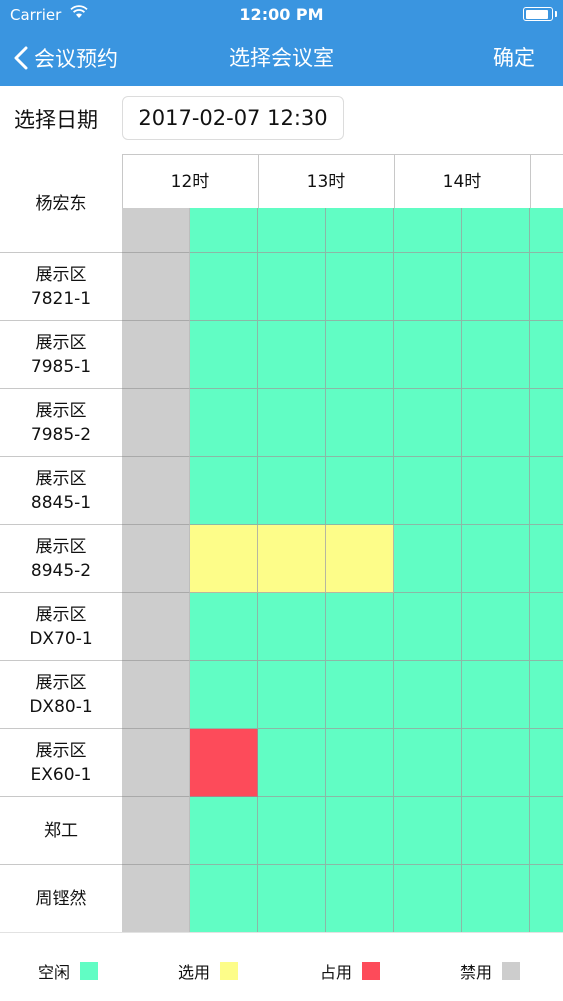 This screenshot has height=1001, width=563. What do you see at coordinates (476, 972) in the screenshot?
I see `legend-label: 禁用` at bounding box center [476, 972].